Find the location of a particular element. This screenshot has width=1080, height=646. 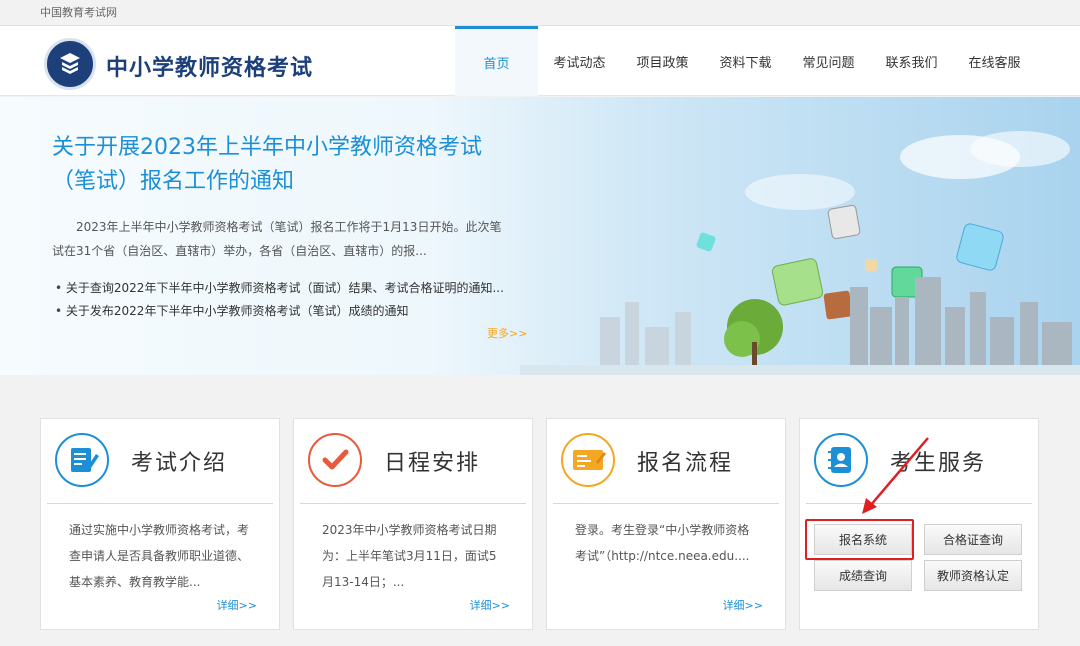

teacher-certification-button: 教师资格认定 is located at coordinates (973, 575).